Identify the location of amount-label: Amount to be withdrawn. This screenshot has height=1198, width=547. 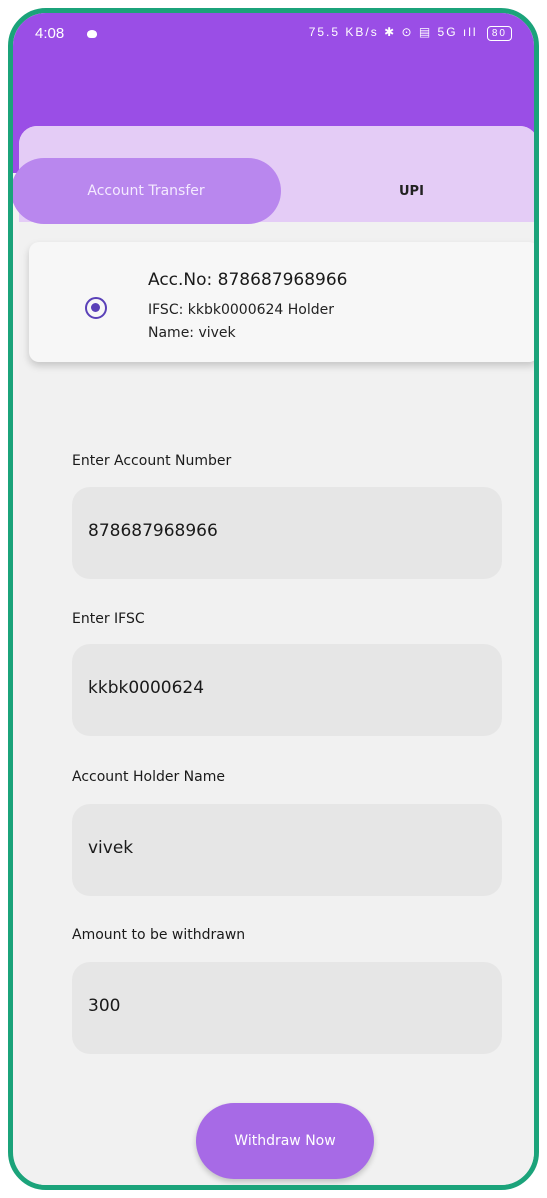
(159, 935).